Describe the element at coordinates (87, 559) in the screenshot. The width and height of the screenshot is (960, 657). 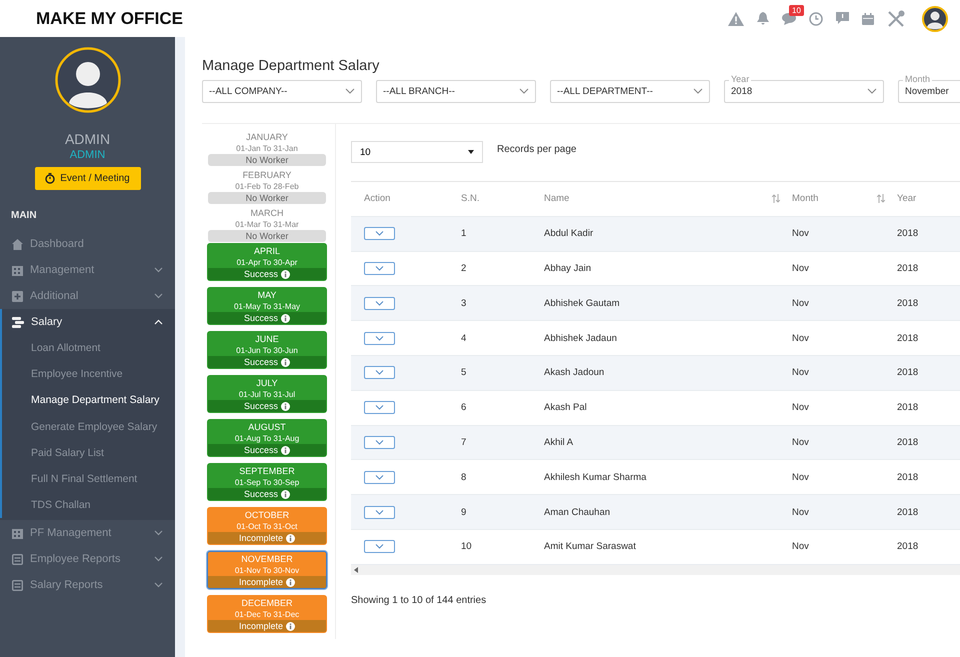
I see `nav-item: Employee Reports` at that location.